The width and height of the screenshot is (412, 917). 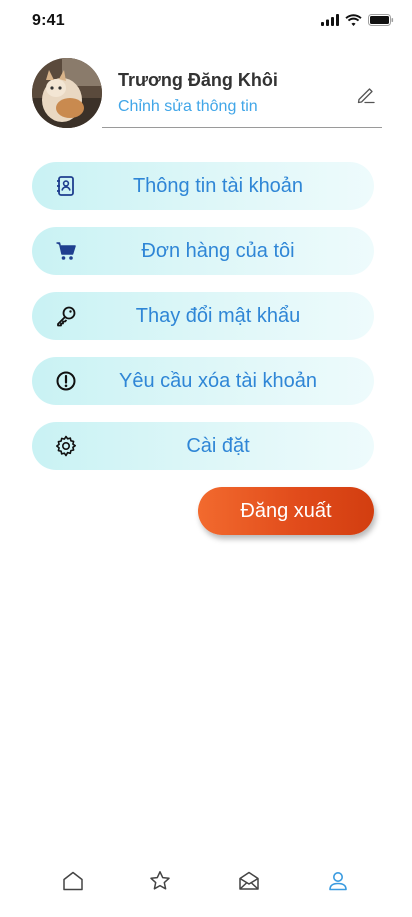 I want to click on nav-inbox, so click(x=249, y=883).